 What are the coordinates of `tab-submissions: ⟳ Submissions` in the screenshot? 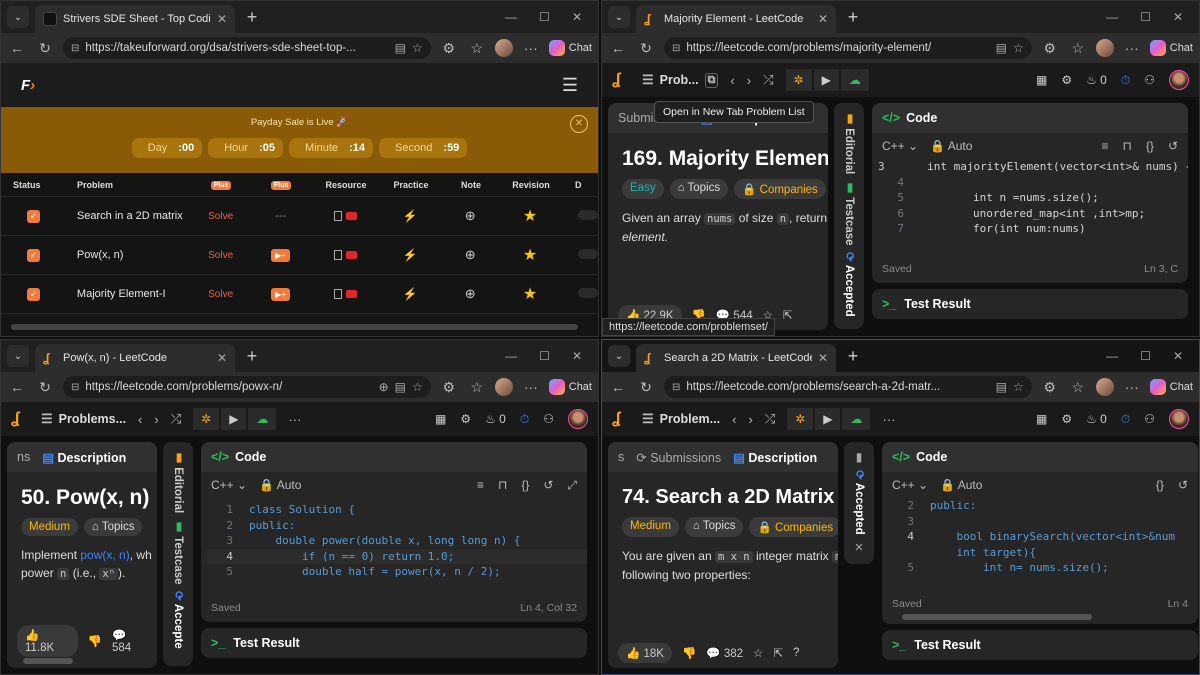 It's located at (678, 457).